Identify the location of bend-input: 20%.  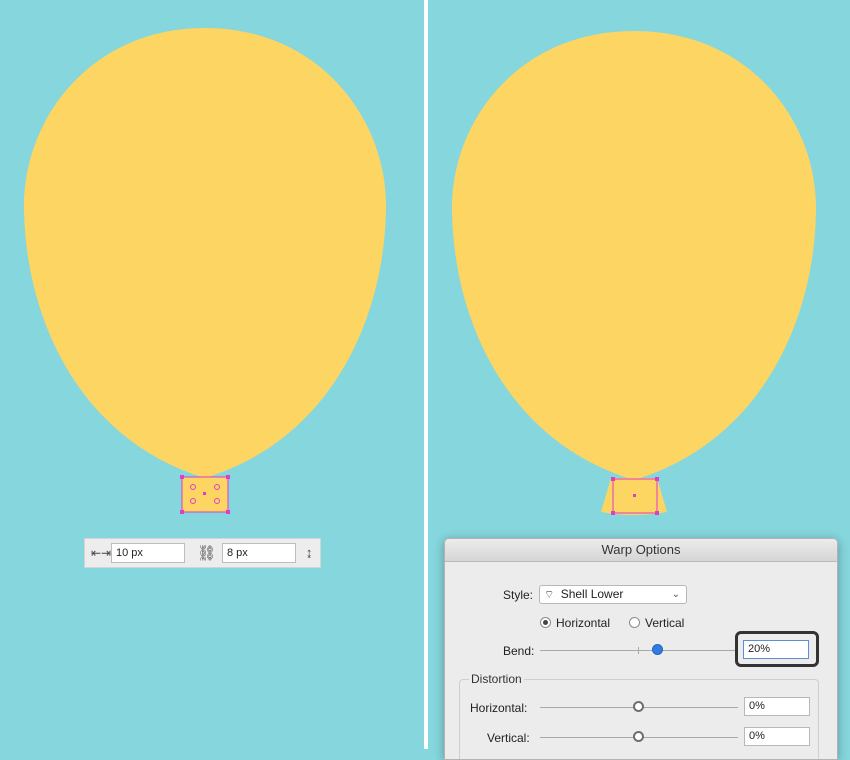
(776, 649).